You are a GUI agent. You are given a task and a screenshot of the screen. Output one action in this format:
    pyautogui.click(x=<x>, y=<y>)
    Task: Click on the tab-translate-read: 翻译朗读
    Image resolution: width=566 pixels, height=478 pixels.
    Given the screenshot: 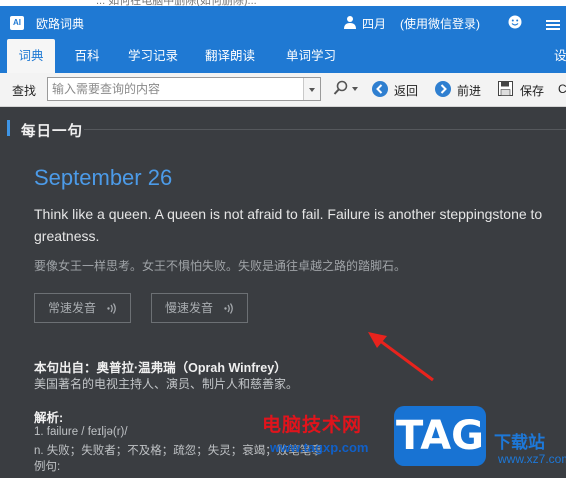 What is the action you would take?
    pyautogui.click(x=230, y=56)
    